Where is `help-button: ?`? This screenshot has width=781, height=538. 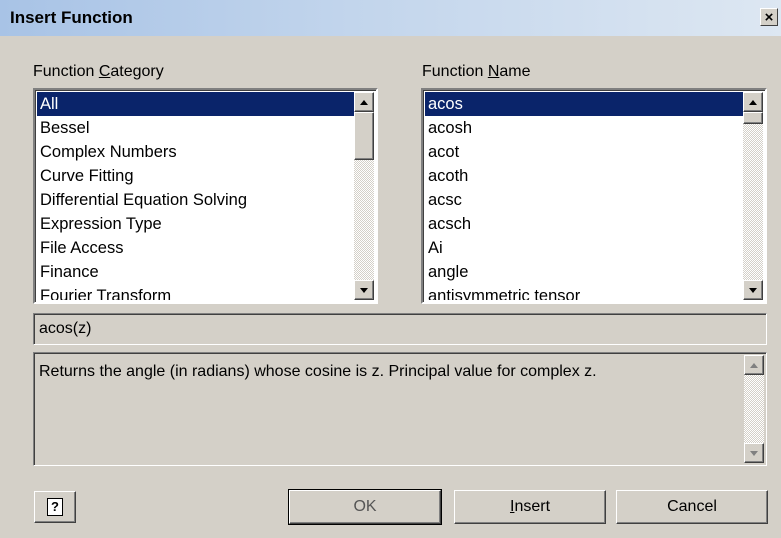
help-button: ? is located at coordinates (55, 507).